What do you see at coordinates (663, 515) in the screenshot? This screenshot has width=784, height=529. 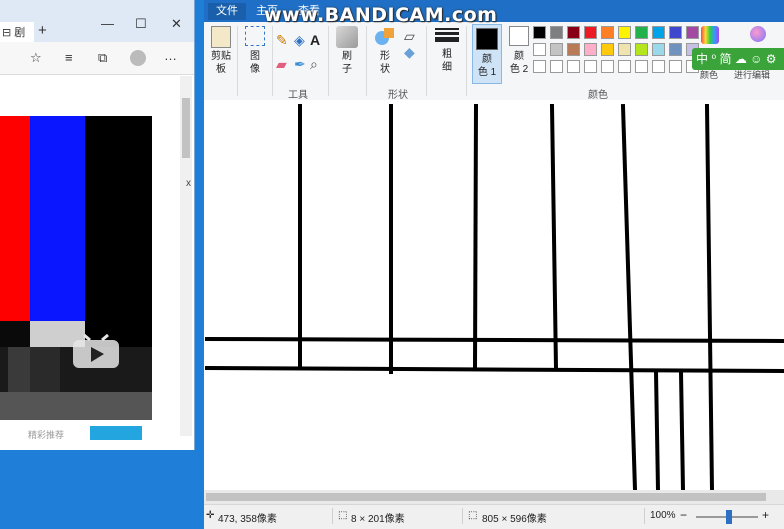 I see `zoom-level: 100%` at bounding box center [663, 515].